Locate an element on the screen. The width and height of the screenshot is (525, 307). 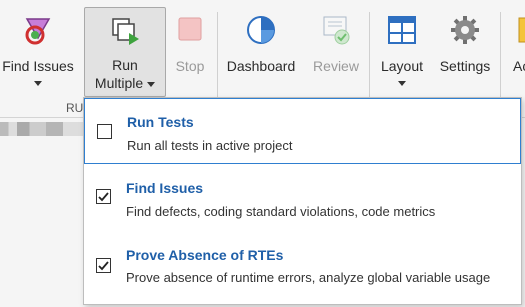
find-issues-caret-icon is located at coordinates (38, 83).